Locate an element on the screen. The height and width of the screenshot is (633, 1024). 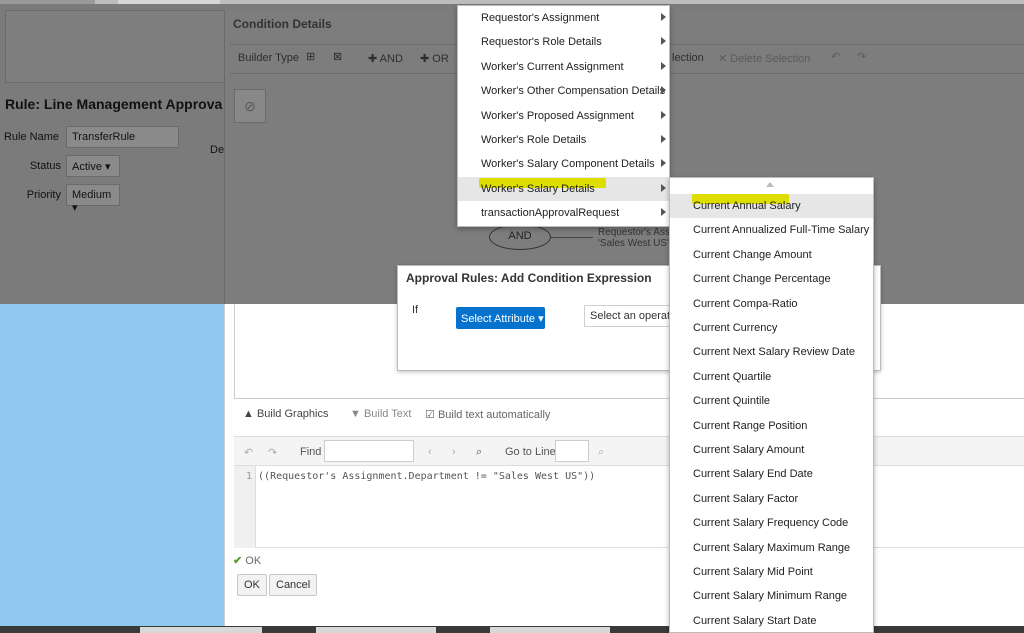
menu-item-label: transactionApprovalRequest is located at coordinates (550, 213).